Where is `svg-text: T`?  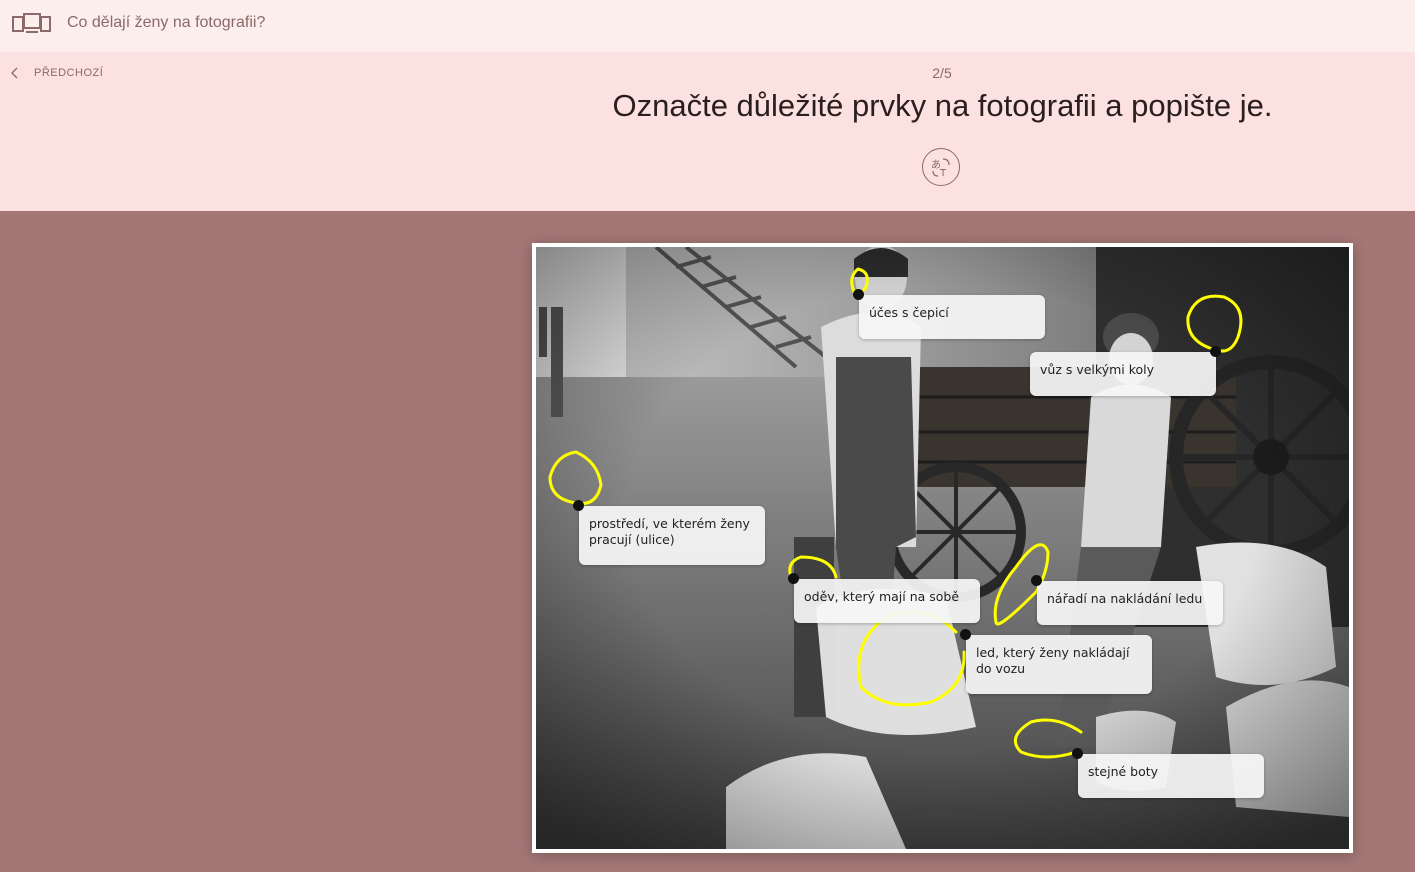 svg-text: T is located at coordinates (943, 173).